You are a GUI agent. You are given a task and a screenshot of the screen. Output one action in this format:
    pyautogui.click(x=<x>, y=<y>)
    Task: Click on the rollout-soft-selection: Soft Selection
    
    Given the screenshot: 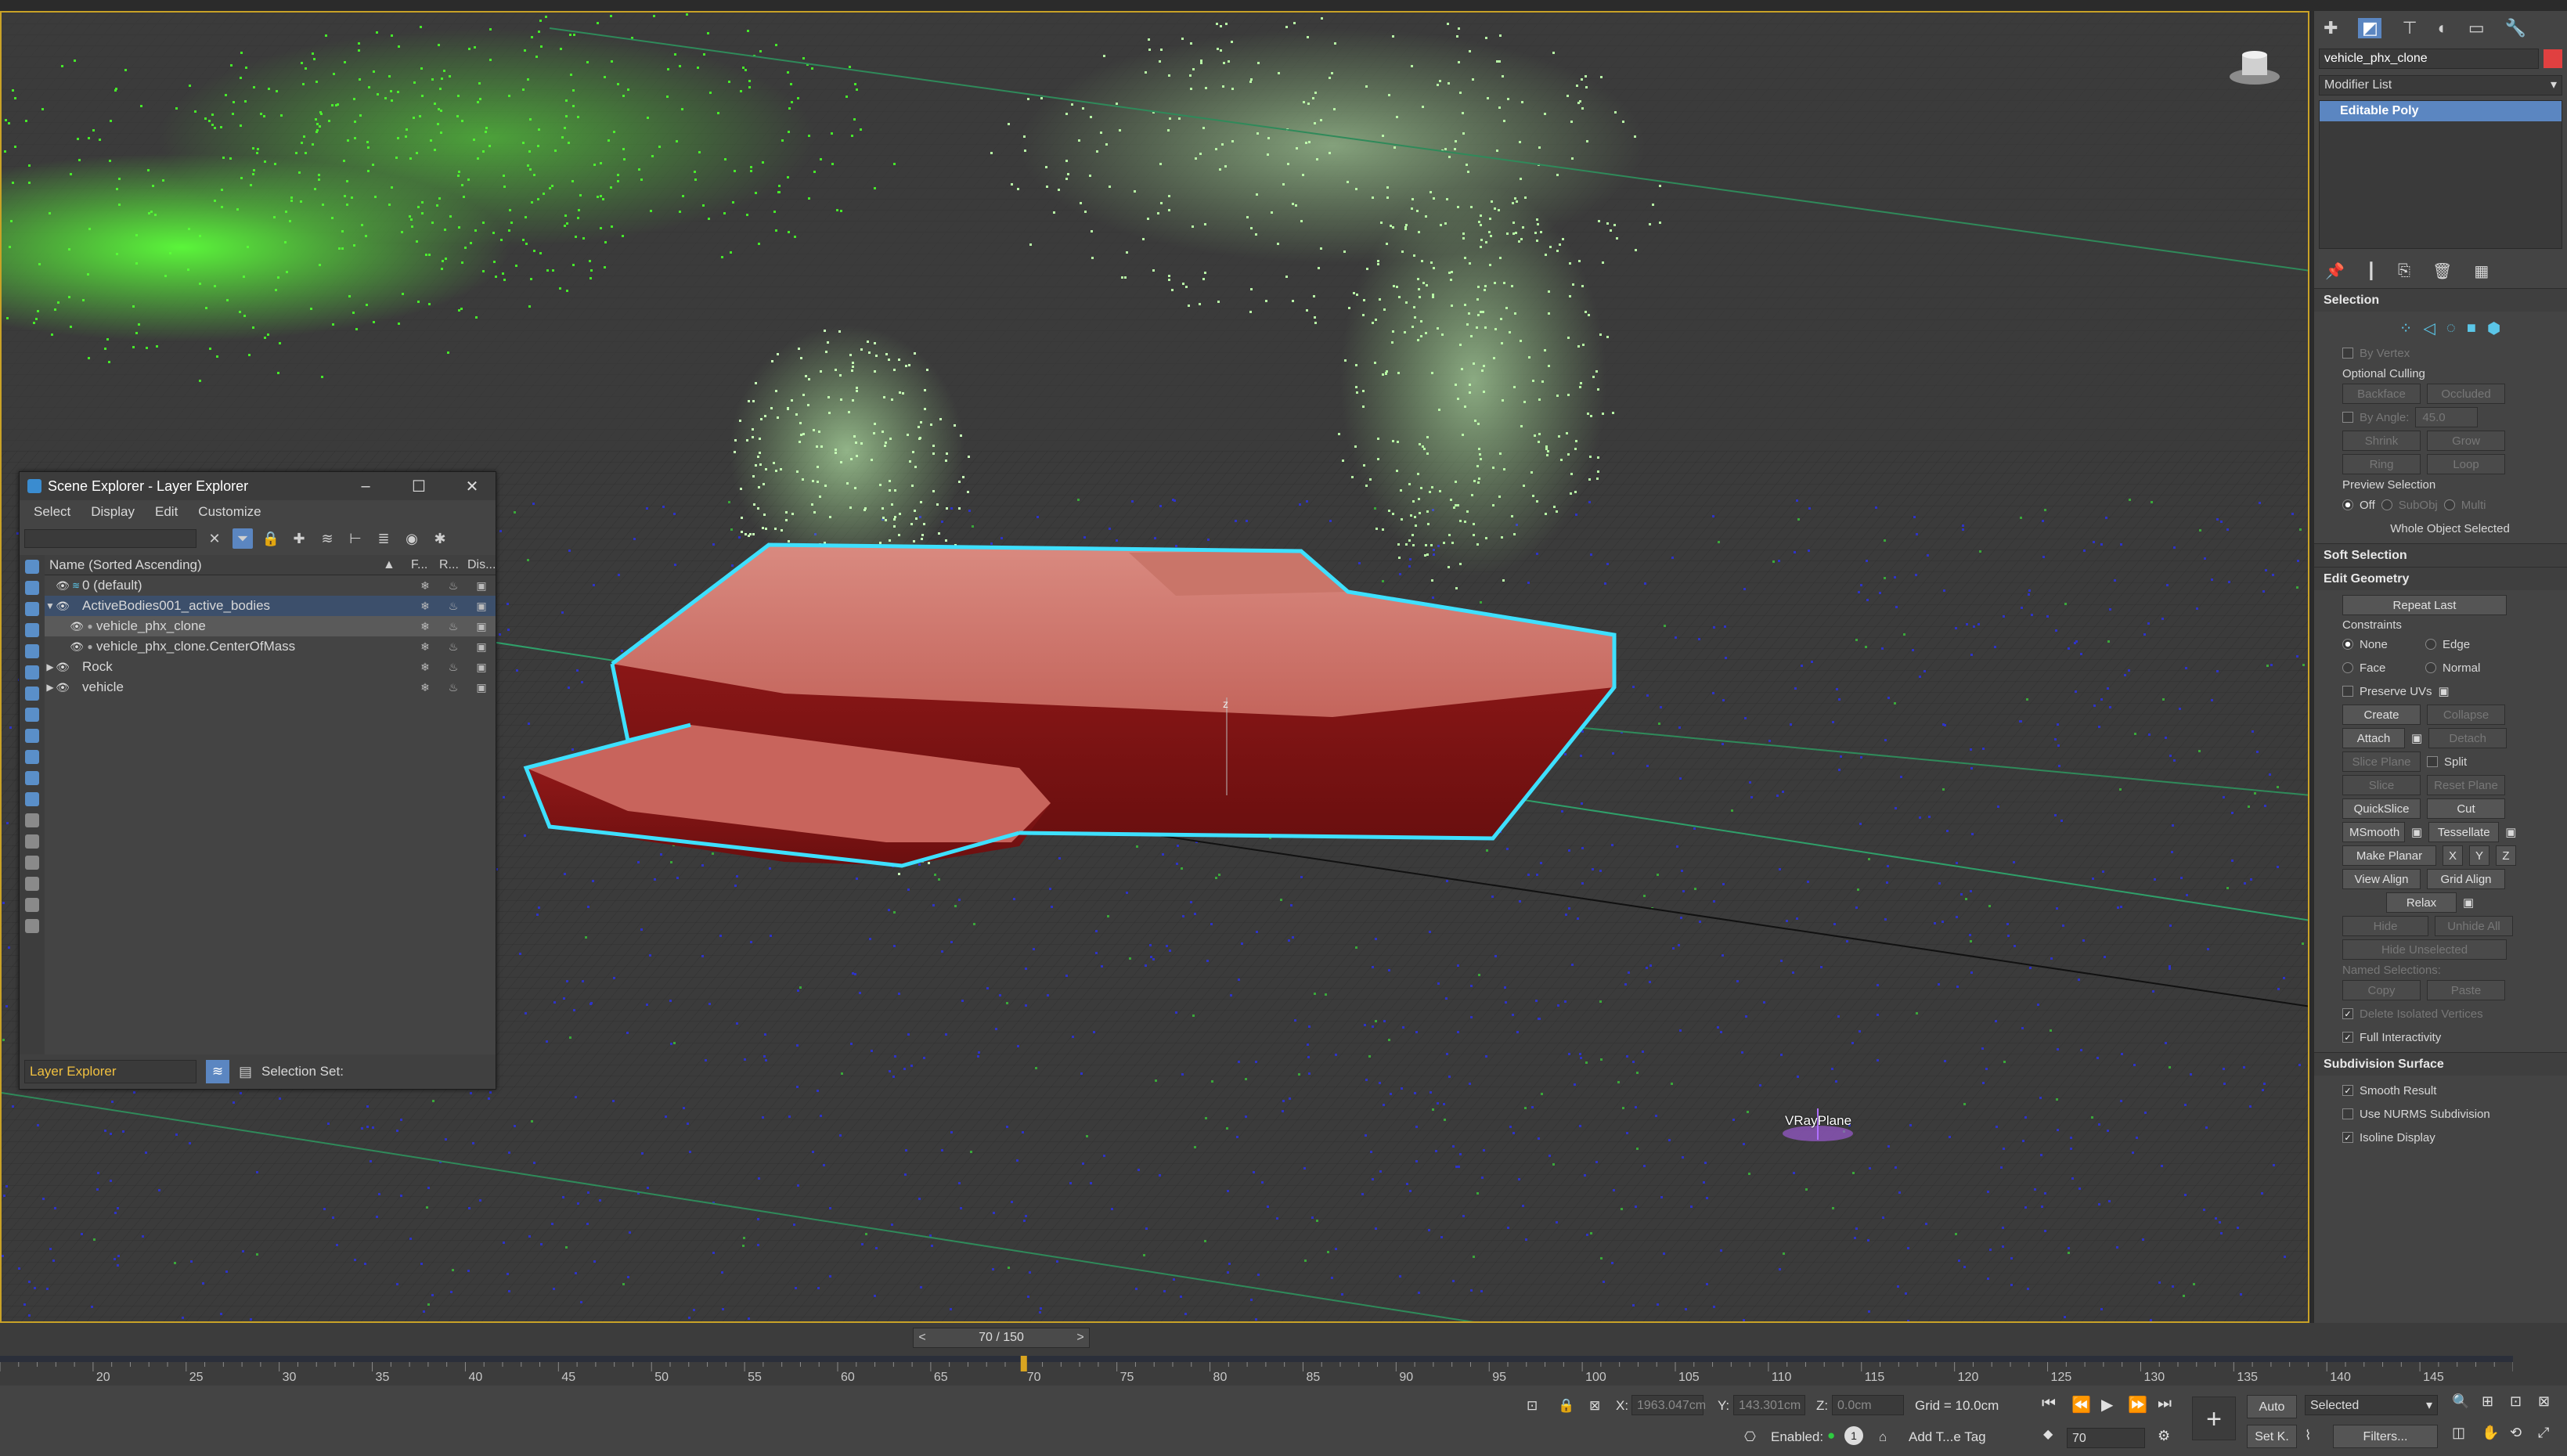 What is the action you would take?
    pyautogui.click(x=2441, y=555)
    